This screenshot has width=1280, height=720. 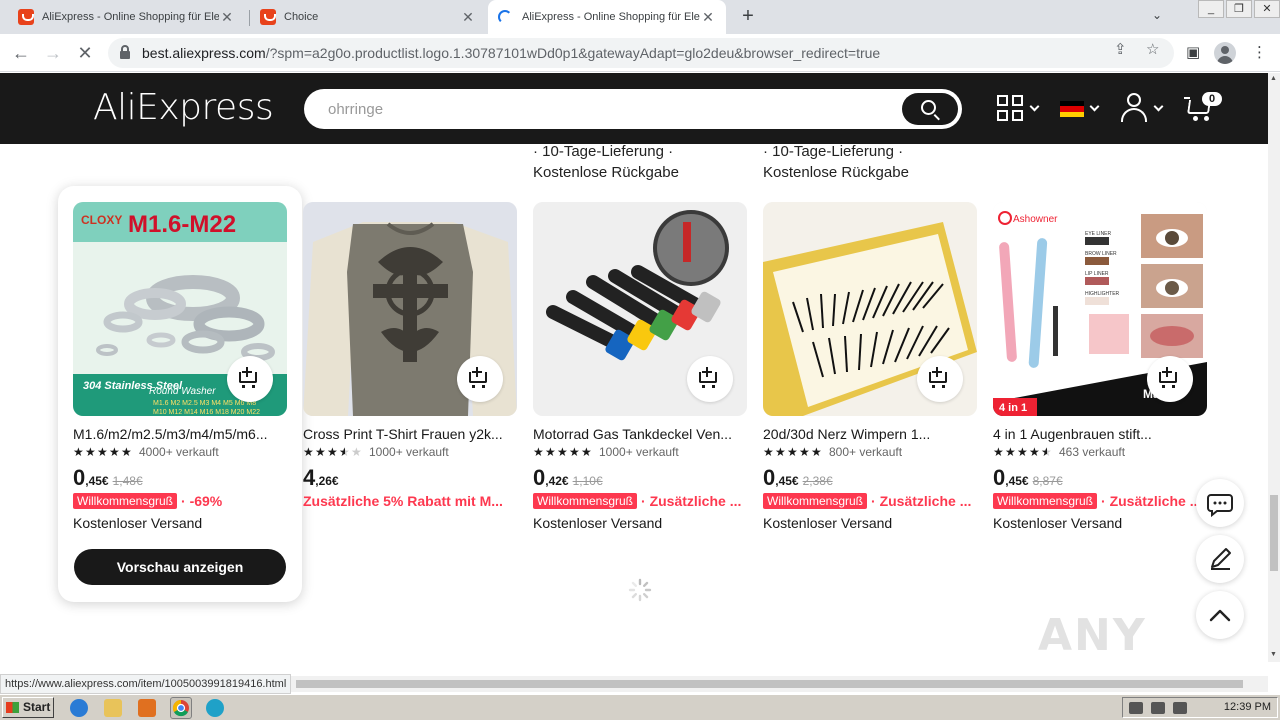 What do you see at coordinates (1010, 108) in the screenshot?
I see `app-qr-icon` at bounding box center [1010, 108].